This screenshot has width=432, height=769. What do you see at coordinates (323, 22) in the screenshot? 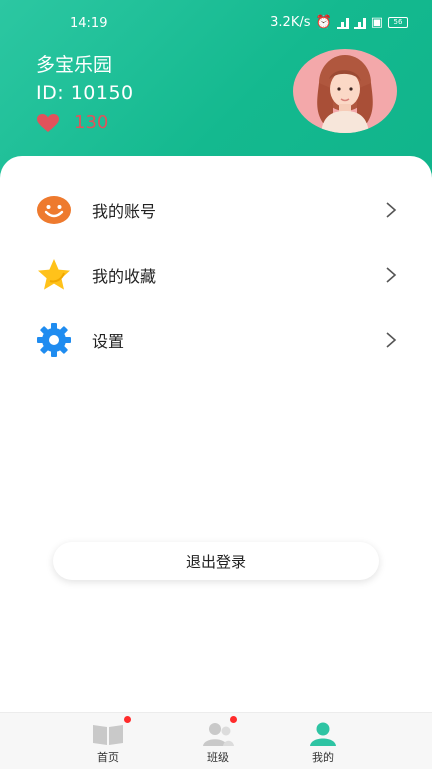
I see `alarm-icon: ⏰` at bounding box center [323, 22].